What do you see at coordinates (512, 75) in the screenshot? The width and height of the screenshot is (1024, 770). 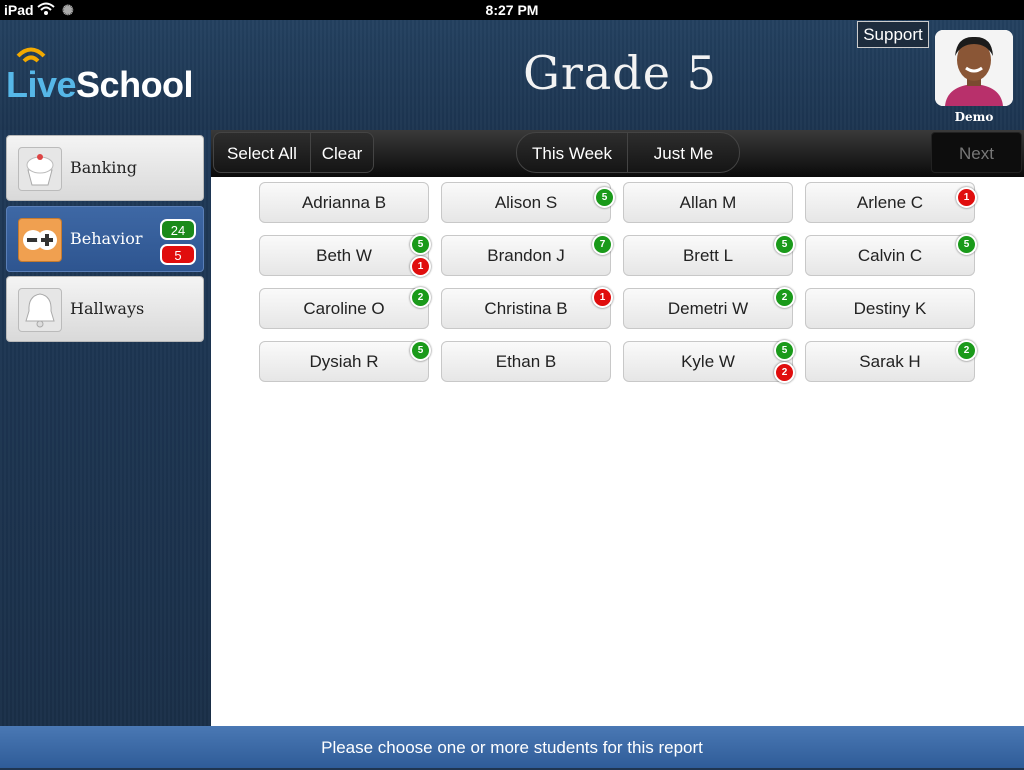 I see `header: LiveSchool Grade 5 Support Demo` at bounding box center [512, 75].